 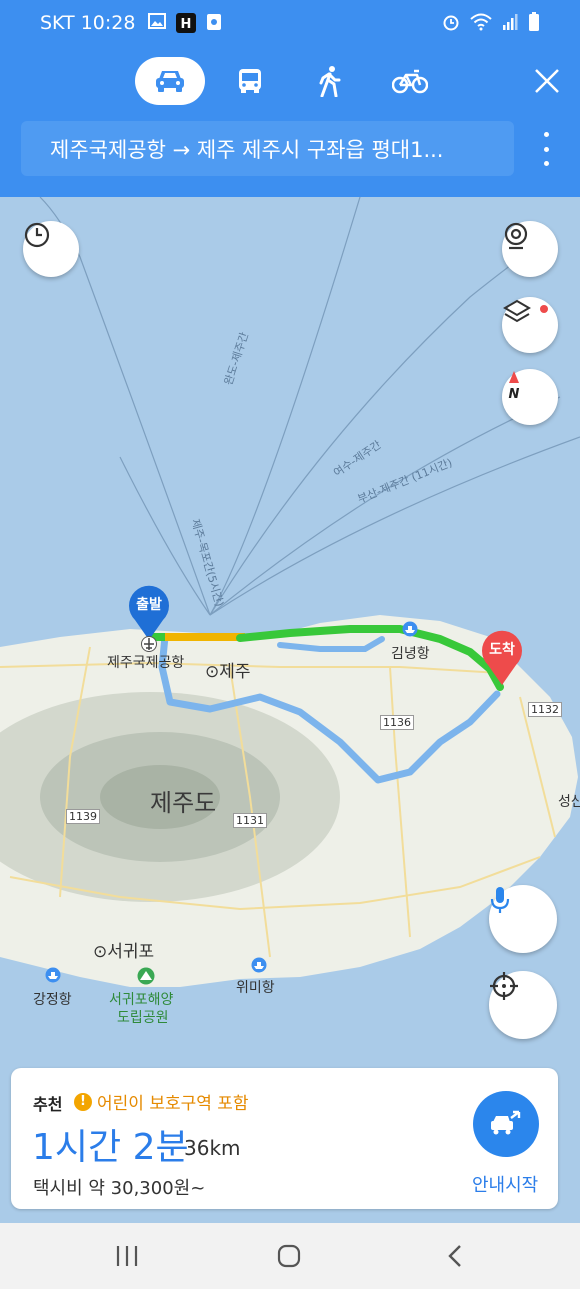 I want to click on label-park-2: 도립공원, so click(x=143, y=1018).